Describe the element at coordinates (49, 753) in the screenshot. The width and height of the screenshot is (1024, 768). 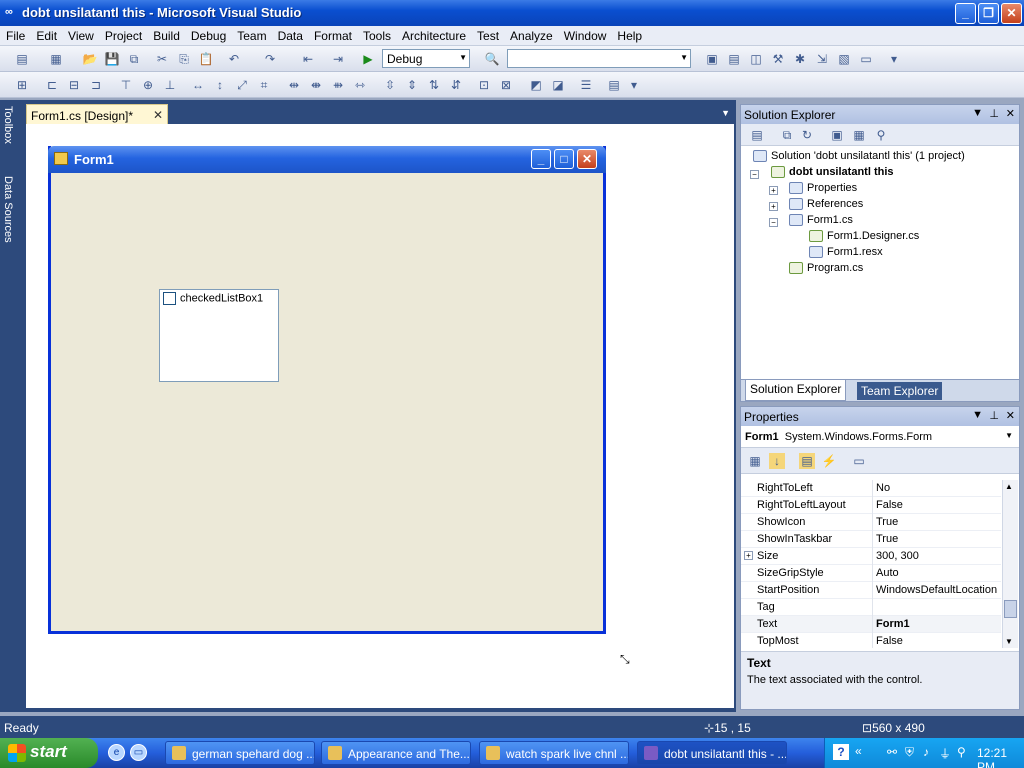
I see `start-button: start` at that location.